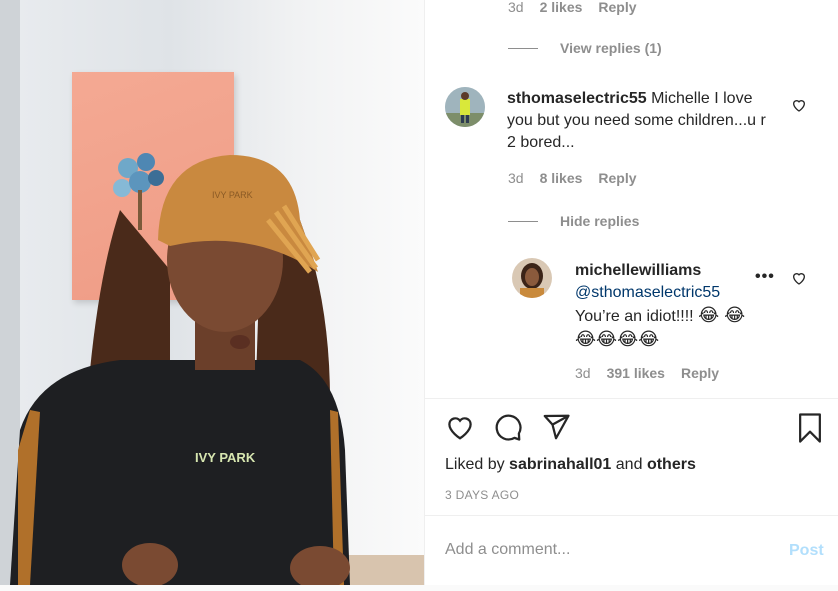 This screenshot has height=591, width=838. I want to click on cap-text: IVY PARK, so click(232, 195).